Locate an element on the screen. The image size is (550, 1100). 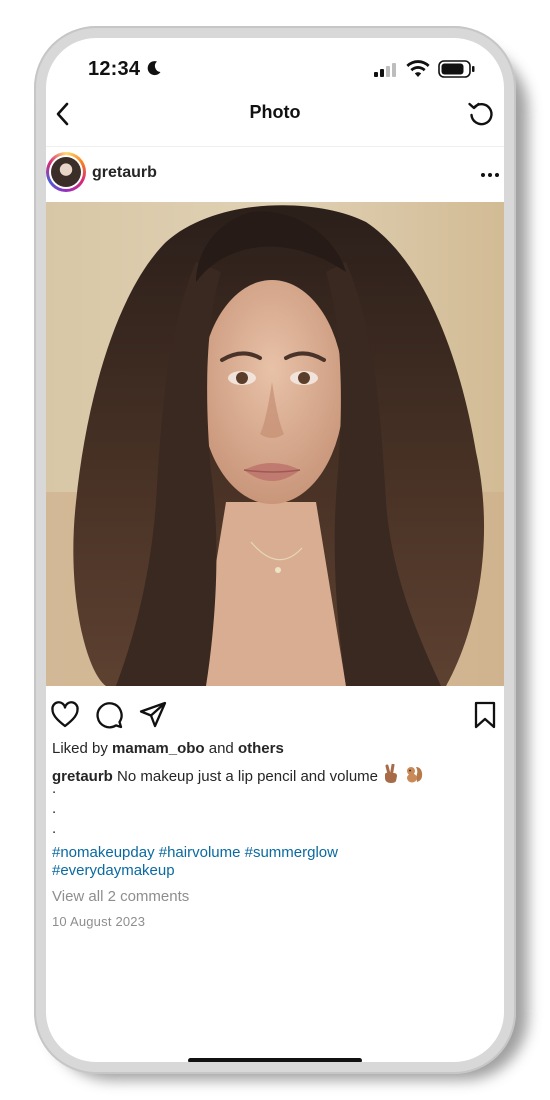
moon-icon is located at coordinates (154, 68).